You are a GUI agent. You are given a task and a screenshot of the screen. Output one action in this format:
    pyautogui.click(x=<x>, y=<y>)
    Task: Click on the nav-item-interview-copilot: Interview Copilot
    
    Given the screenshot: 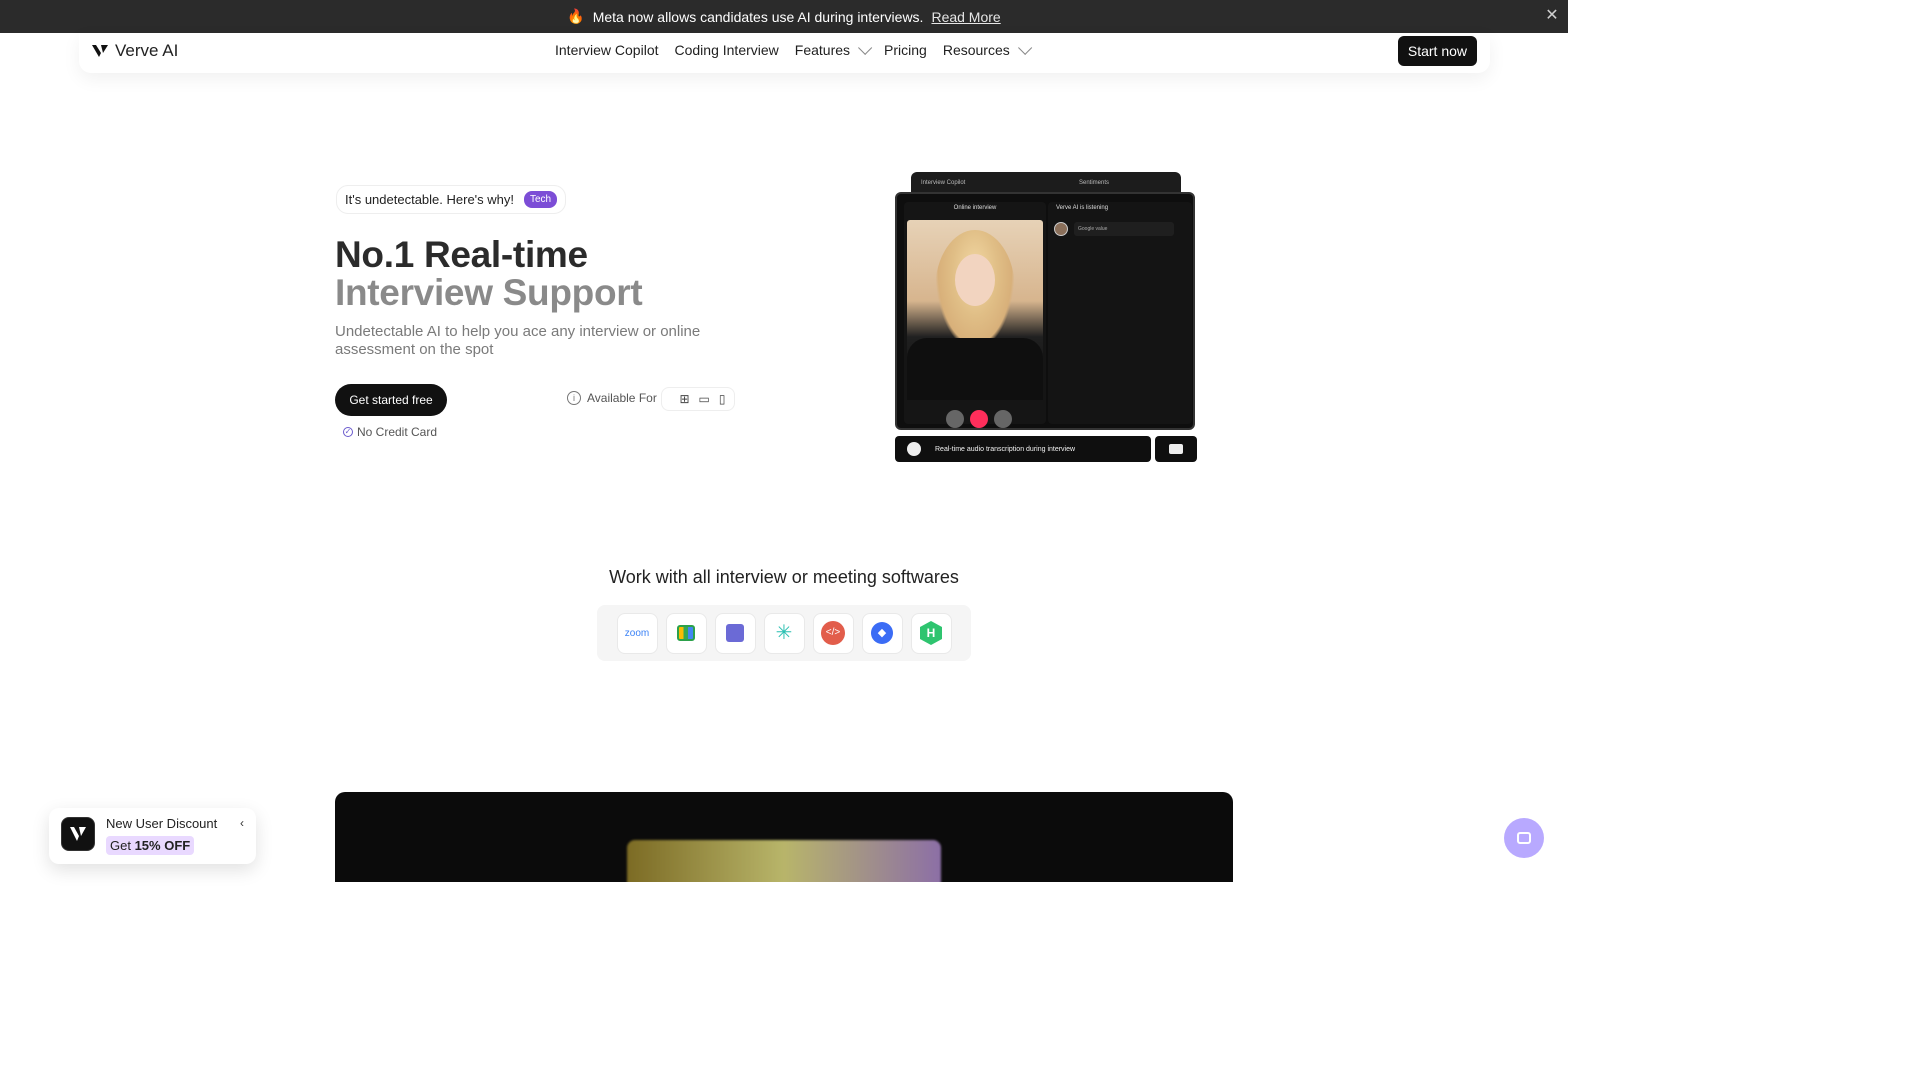 What is the action you would take?
    pyautogui.click(x=607, y=50)
    